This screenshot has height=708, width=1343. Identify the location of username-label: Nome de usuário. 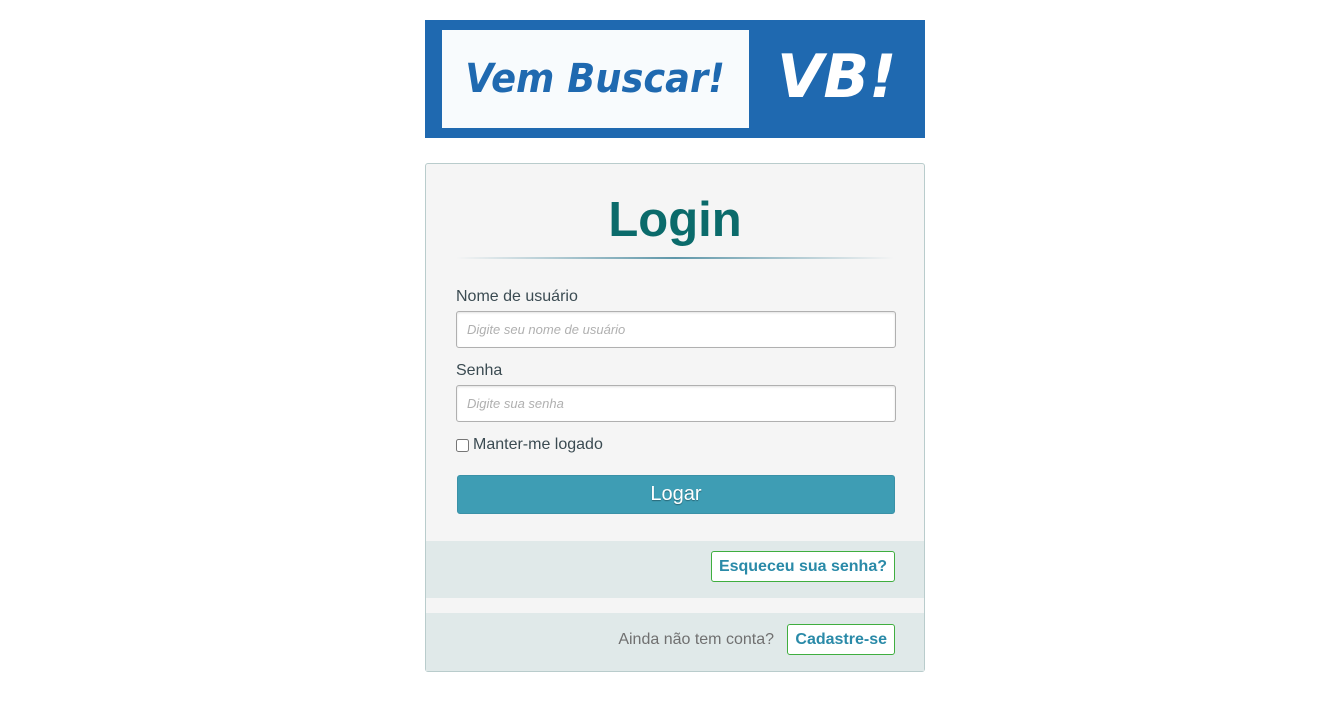
(517, 296).